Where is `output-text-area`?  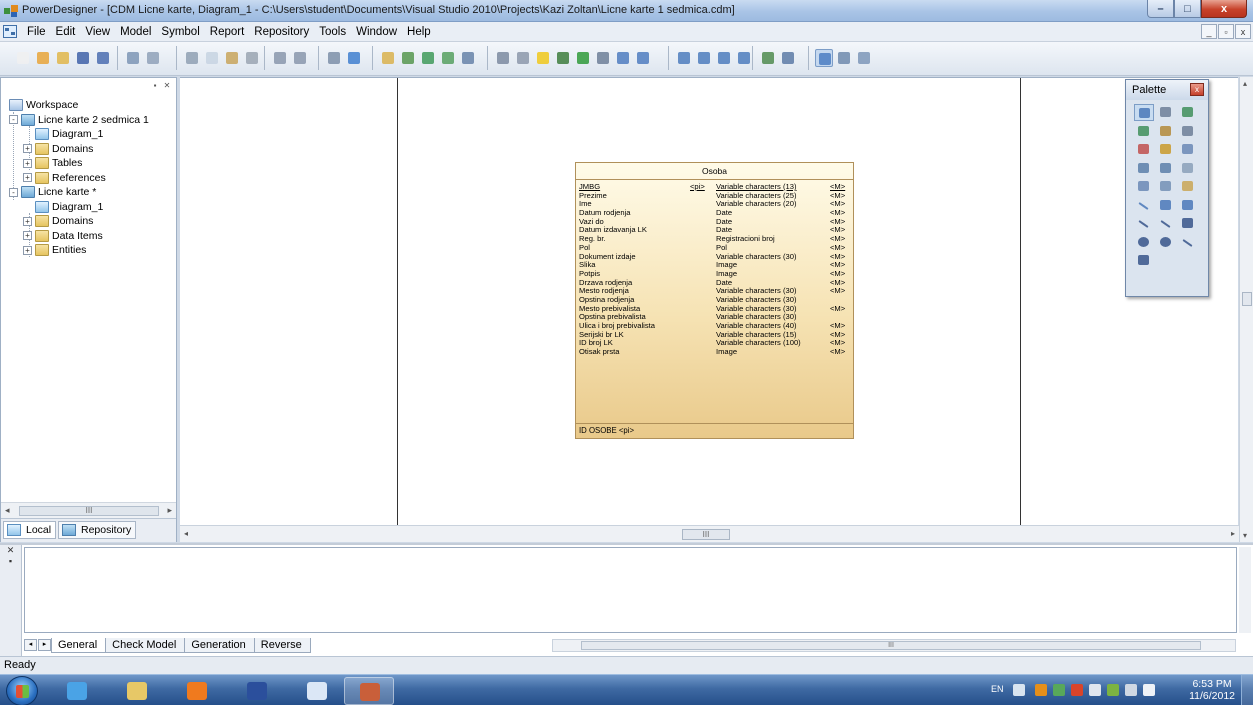
output-text-area is located at coordinates (630, 590).